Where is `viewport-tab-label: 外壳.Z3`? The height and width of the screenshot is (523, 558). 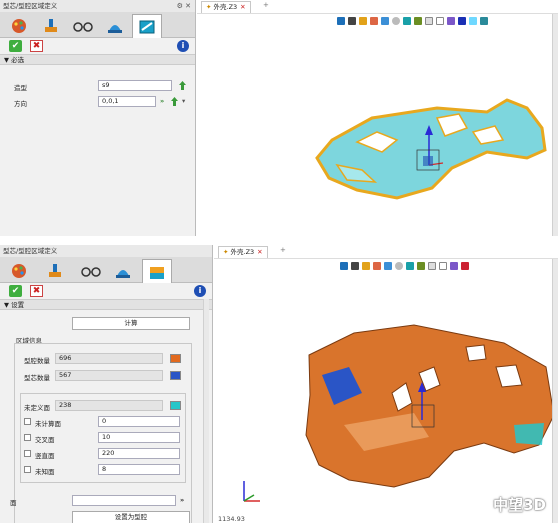
viewport-tab-label: 外壳.Z3 is located at coordinates (225, 7).